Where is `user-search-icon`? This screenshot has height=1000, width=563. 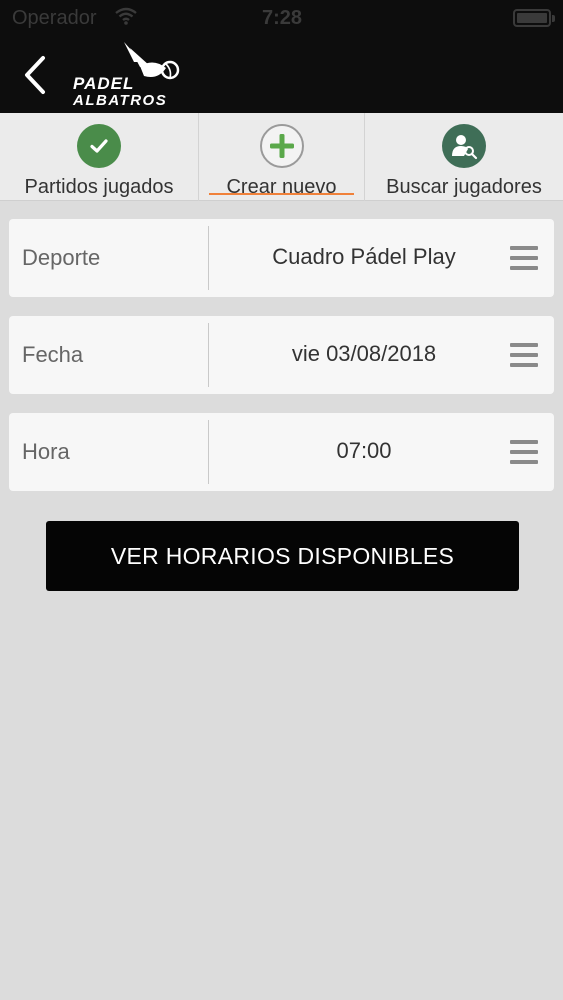 user-search-icon is located at coordinates (464, 146).